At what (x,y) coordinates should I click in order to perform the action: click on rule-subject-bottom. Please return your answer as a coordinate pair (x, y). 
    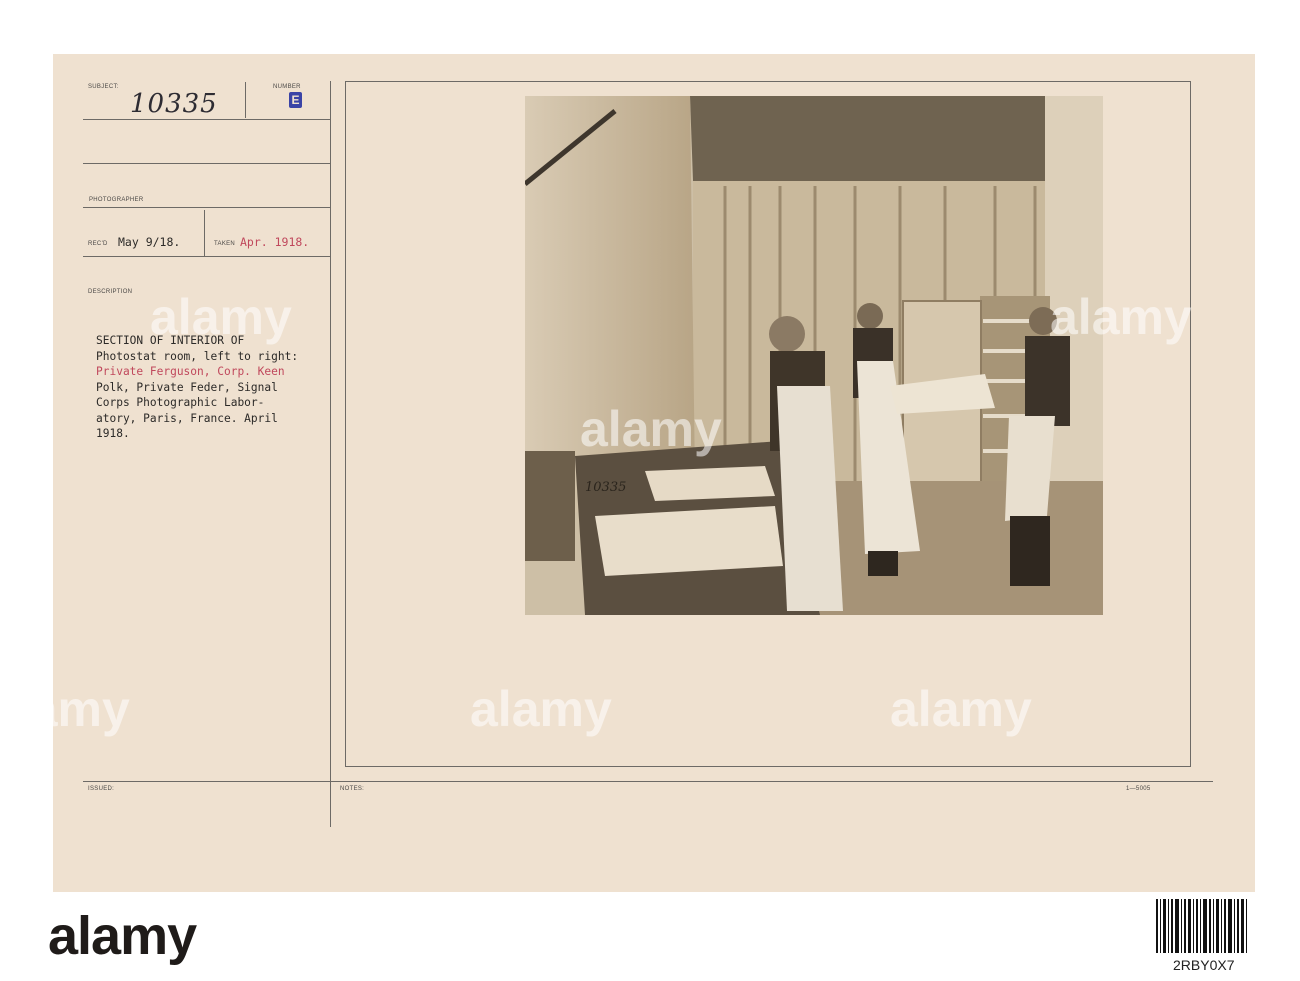
    Looking at the image, I should click on (207, 119).